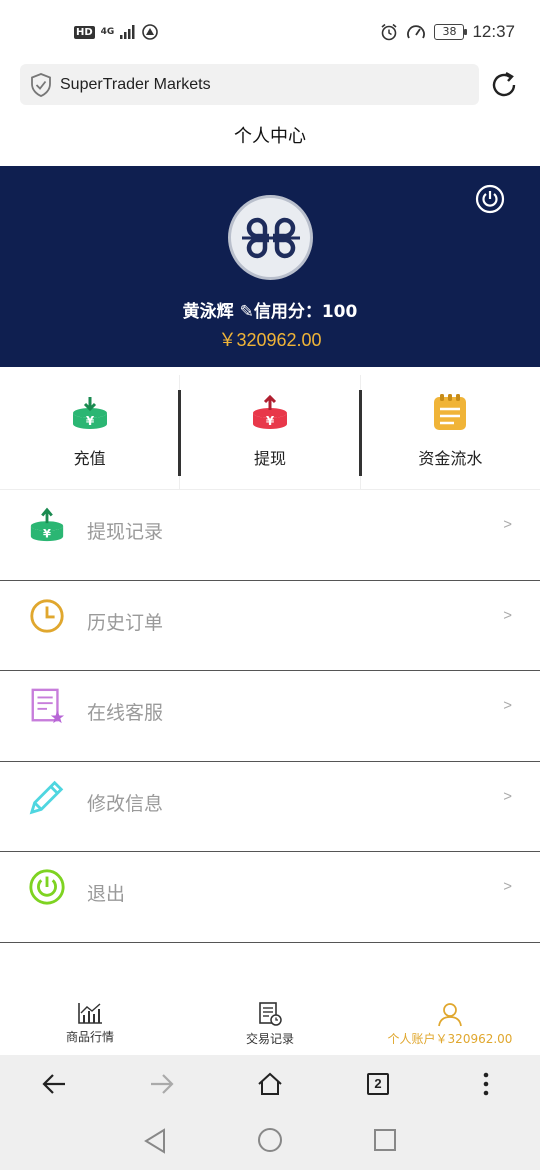  I want to click on site-title: SuperTrader Markets, so click(135, 84).